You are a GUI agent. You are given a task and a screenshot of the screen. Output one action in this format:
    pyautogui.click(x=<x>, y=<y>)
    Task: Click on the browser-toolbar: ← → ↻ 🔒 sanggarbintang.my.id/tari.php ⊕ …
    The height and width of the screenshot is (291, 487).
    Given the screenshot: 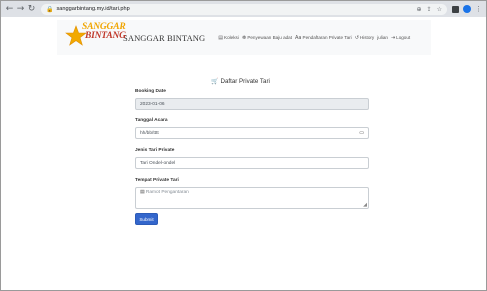 What is the action you would take?
    pyautogui.click(x=243, y=9)
    